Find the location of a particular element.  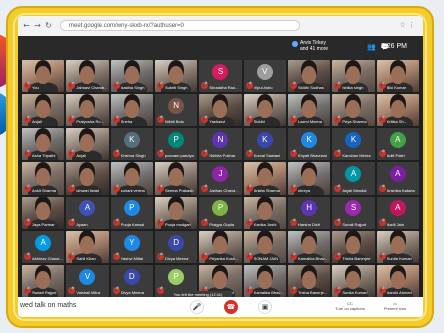

participant-tile: K 🎤 Kanchan Mehra is located at coordinates (353, 144).